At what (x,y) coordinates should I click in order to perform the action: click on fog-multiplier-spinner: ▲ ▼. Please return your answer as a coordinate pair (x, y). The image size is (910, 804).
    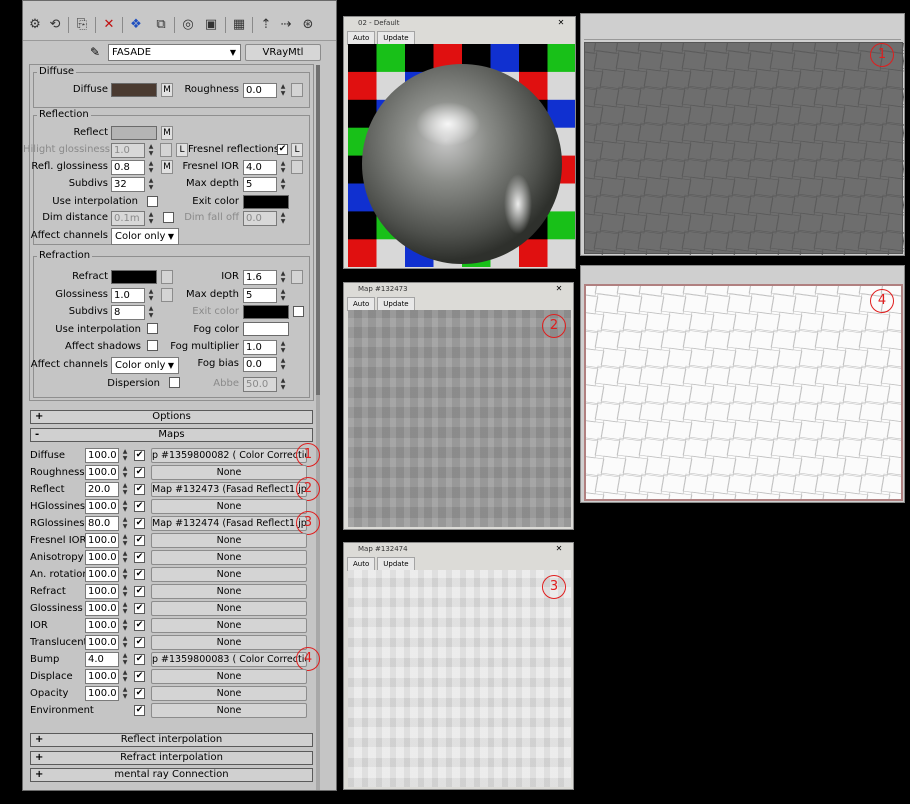
    Looking at the image, I should click on (283, 347).